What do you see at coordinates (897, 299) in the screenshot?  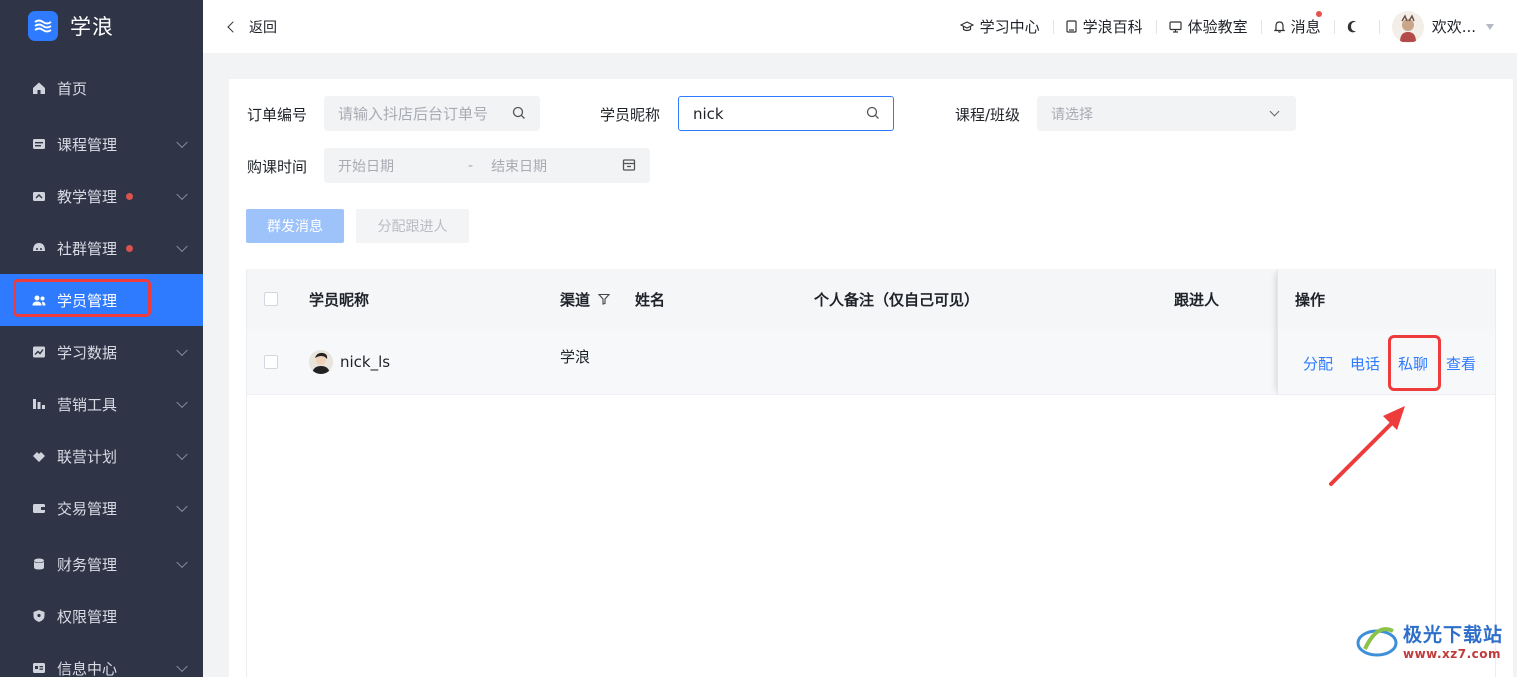 I see `column-note: 个人备注（仅自己可见）` at bounding box center [897, 299].